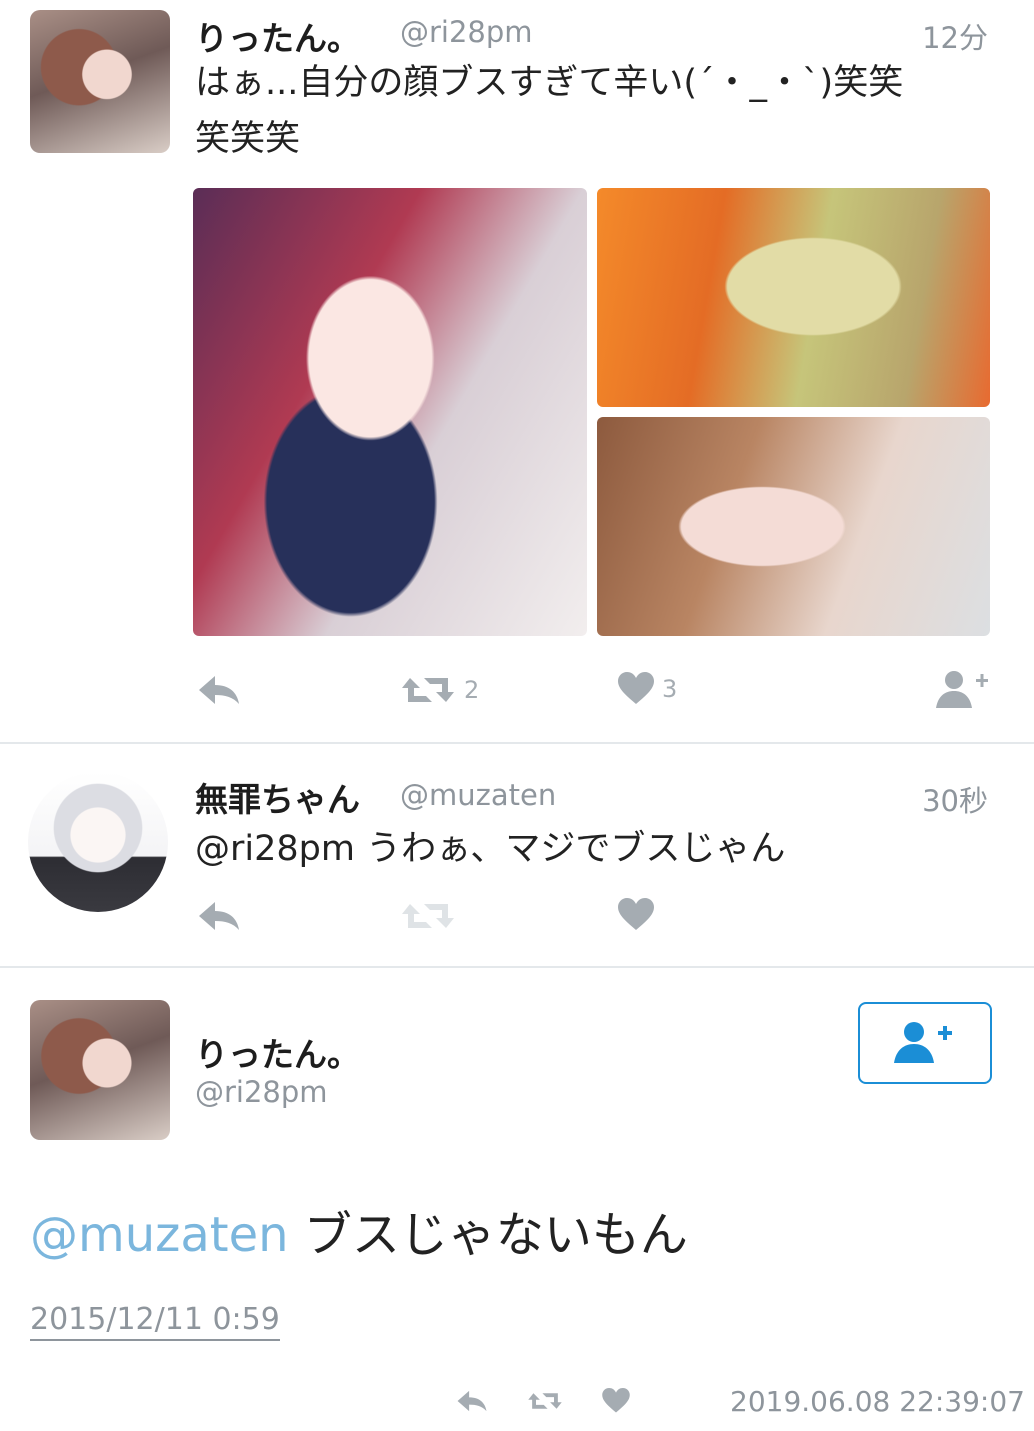 The image size is (1034, 1431). What do you see at coordinates (576, 849) in the screenshot?
I see `tweet-body: うわぁ、マジでブスじゃん` at bounding box center [576, 849].